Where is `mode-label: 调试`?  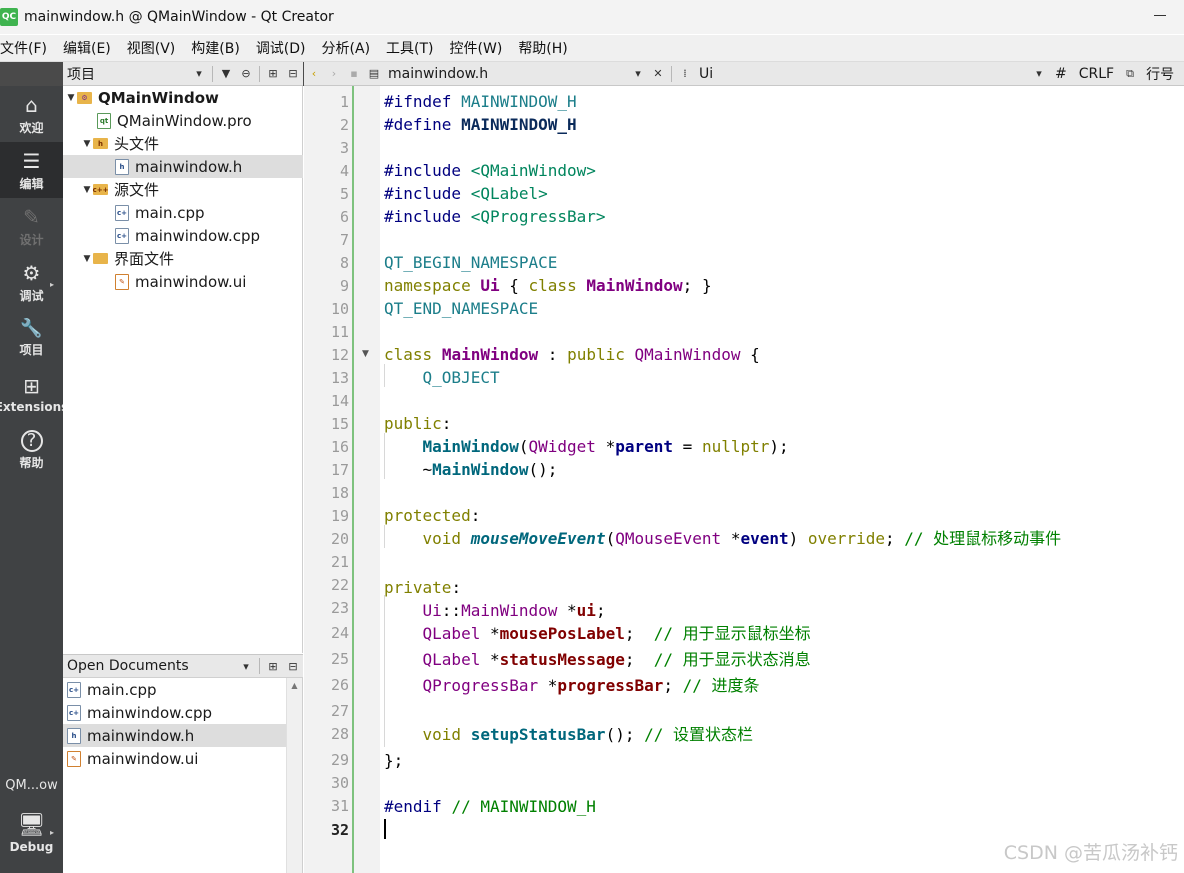
mode-label: 调试 is located at coordinates (31, 295).